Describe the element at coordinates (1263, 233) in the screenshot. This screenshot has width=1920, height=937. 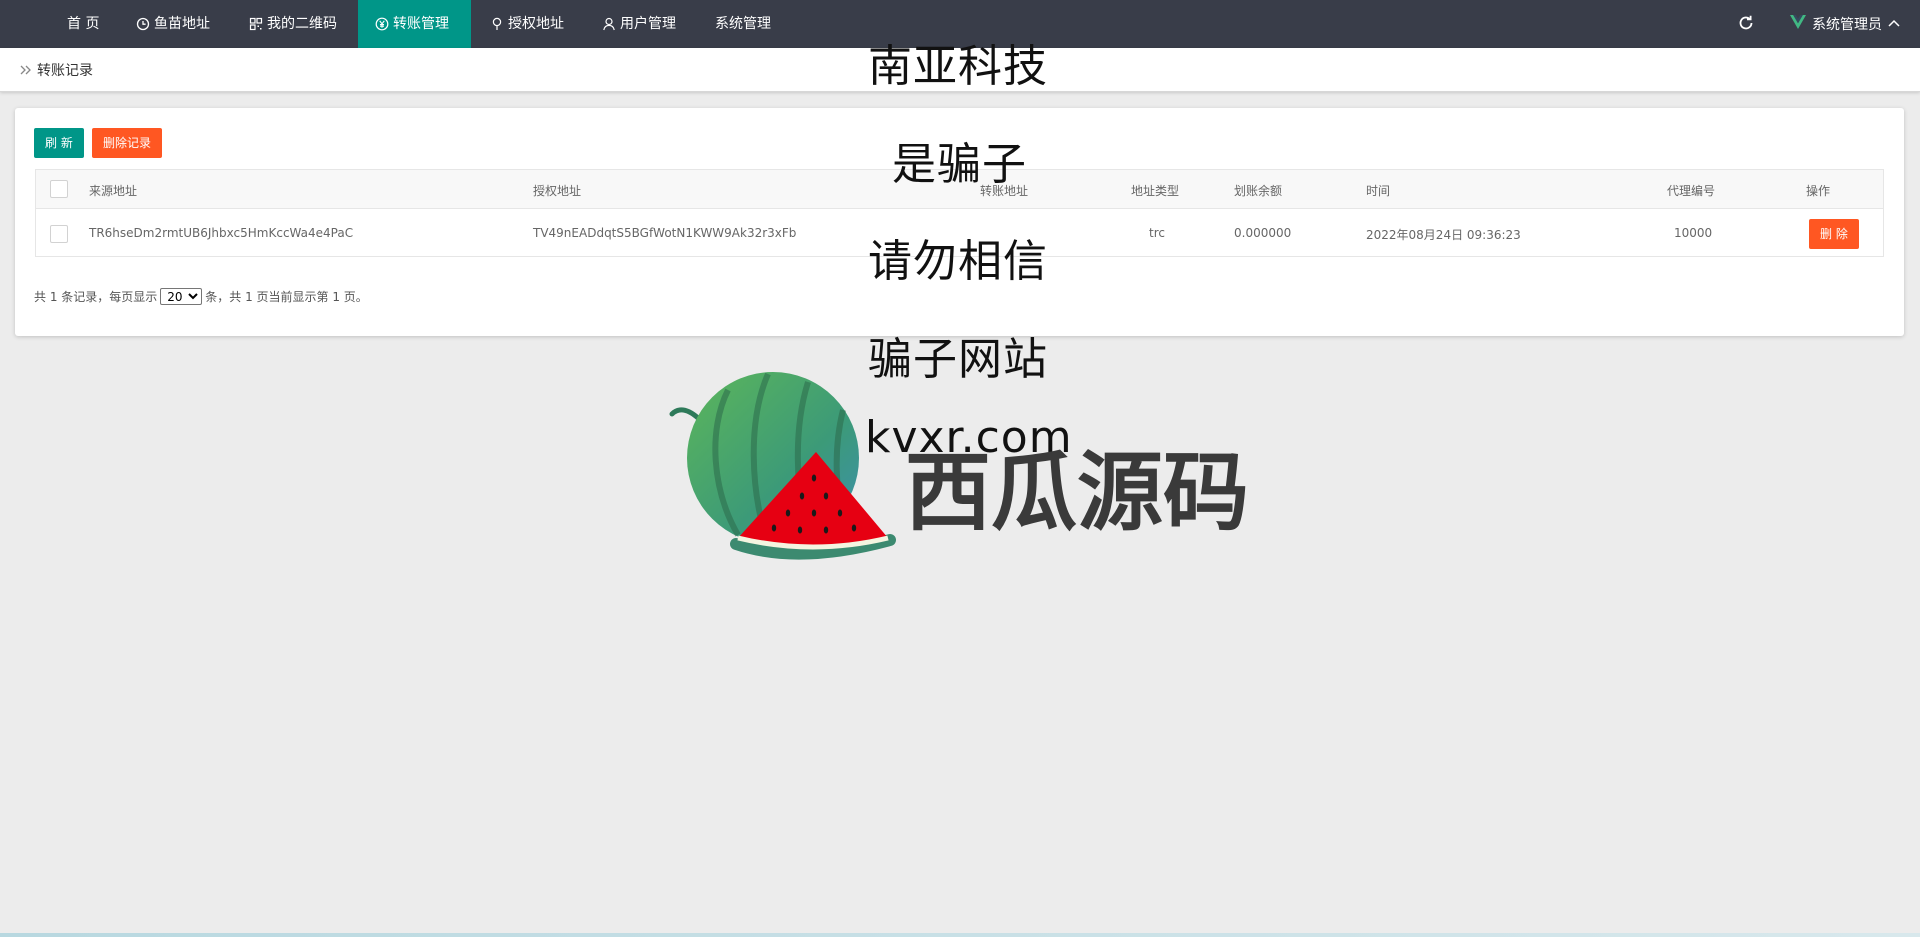
I see `row-balance: 0.000000` at that location.